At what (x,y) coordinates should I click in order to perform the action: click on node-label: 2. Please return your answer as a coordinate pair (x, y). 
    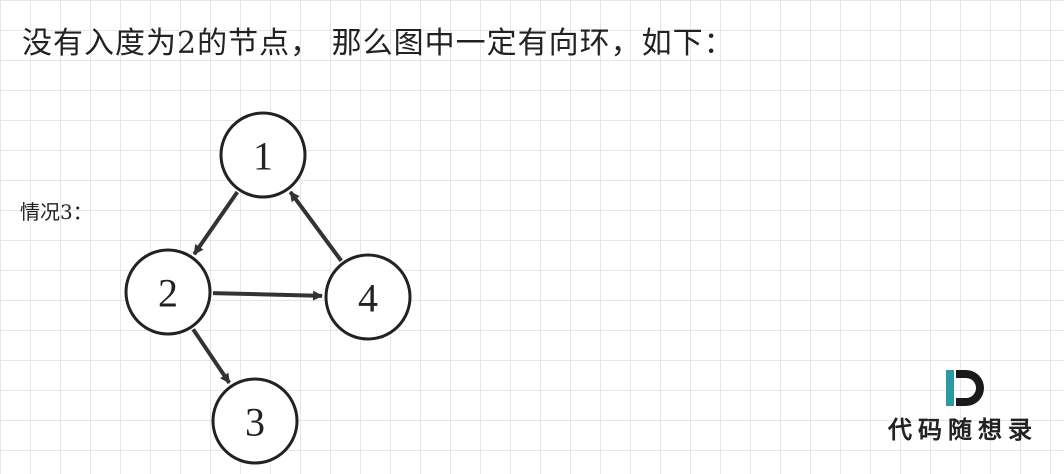
    Looking at the image, I should click on (168, 293).